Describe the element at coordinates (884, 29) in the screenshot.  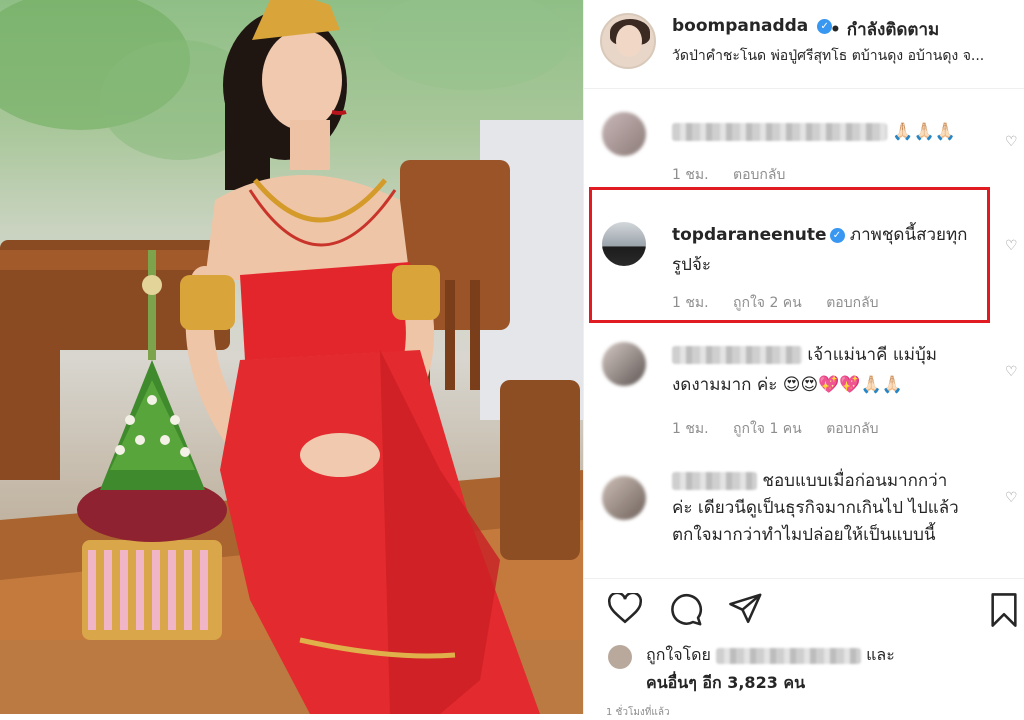
I see `following-status: • กำลังติดตาม` at that location.